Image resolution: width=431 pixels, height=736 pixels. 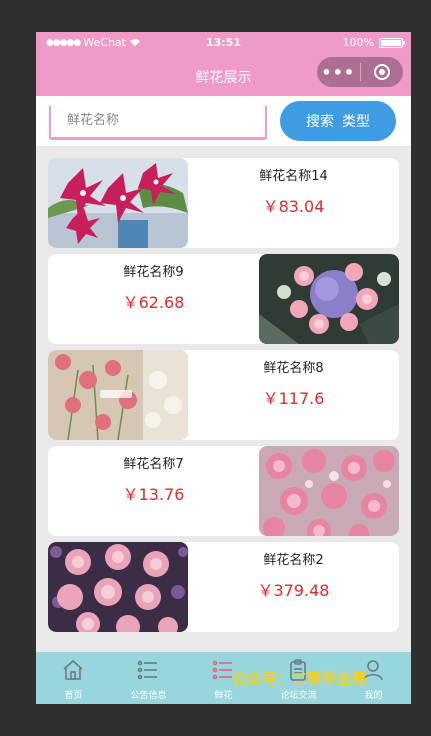 What do you see at coordinates (293, 176) in the screenshot?
I see `flower-name: 鲜花名称14` at bounding box center [293, 176].